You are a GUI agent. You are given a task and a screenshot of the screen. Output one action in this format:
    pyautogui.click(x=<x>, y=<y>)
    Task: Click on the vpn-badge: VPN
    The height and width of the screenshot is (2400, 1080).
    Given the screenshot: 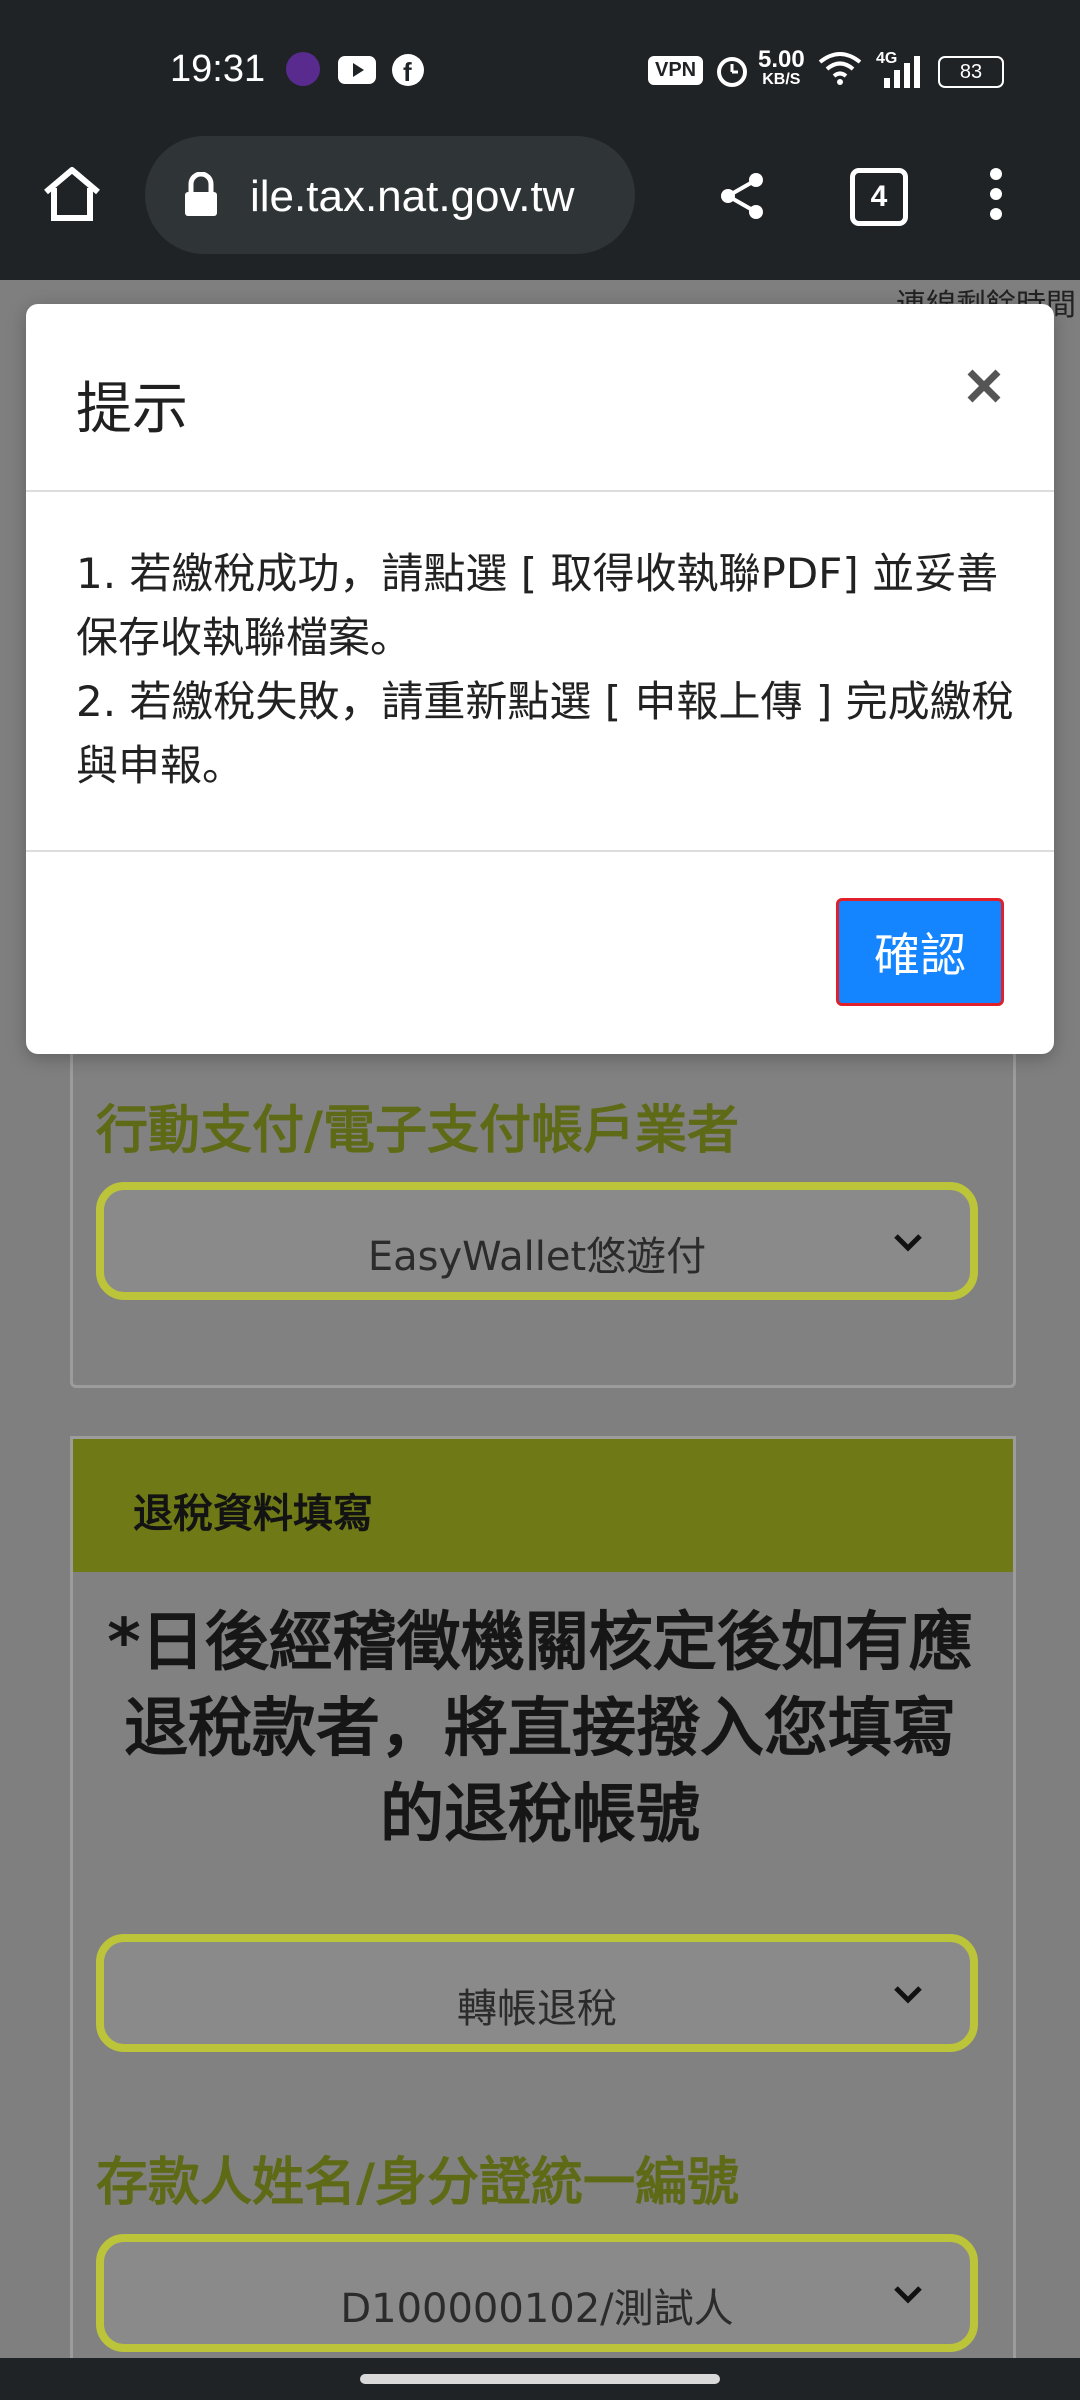 What is the action you would take?
    pyautogui.click(x=676, y=70)
    